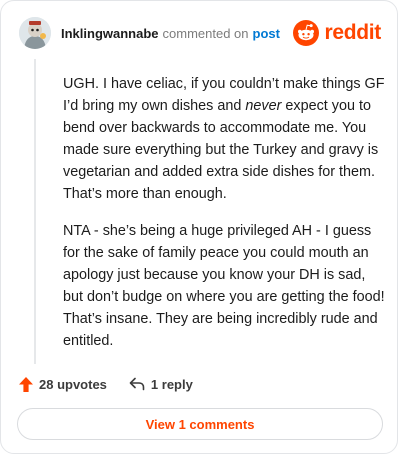 Image resolution: width=400 pixels, height=456 pixels. Describe the element at coordinates (73, 384) in the screenshot. I see `upvote-count: 28 upvotes` at that location.